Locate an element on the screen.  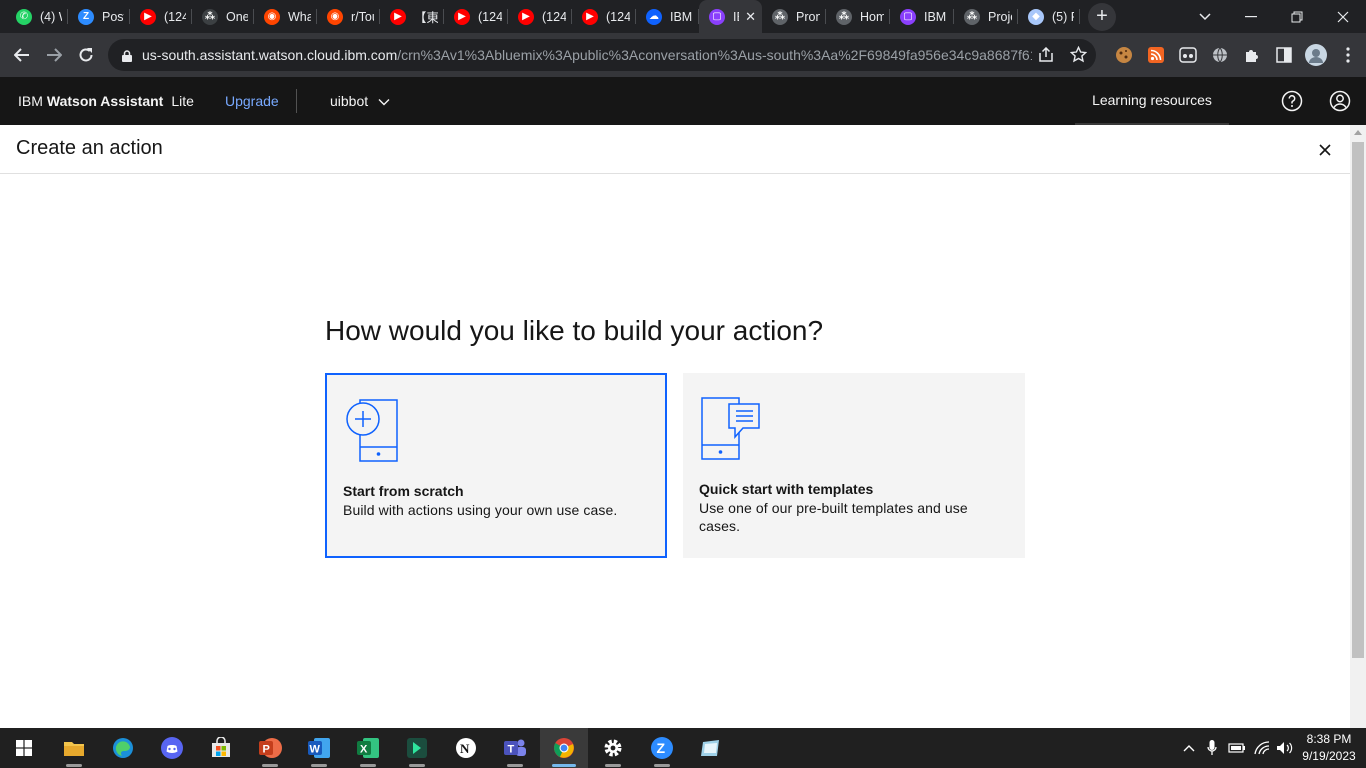
tab-title: Hom is located at coordinates (872, 16).